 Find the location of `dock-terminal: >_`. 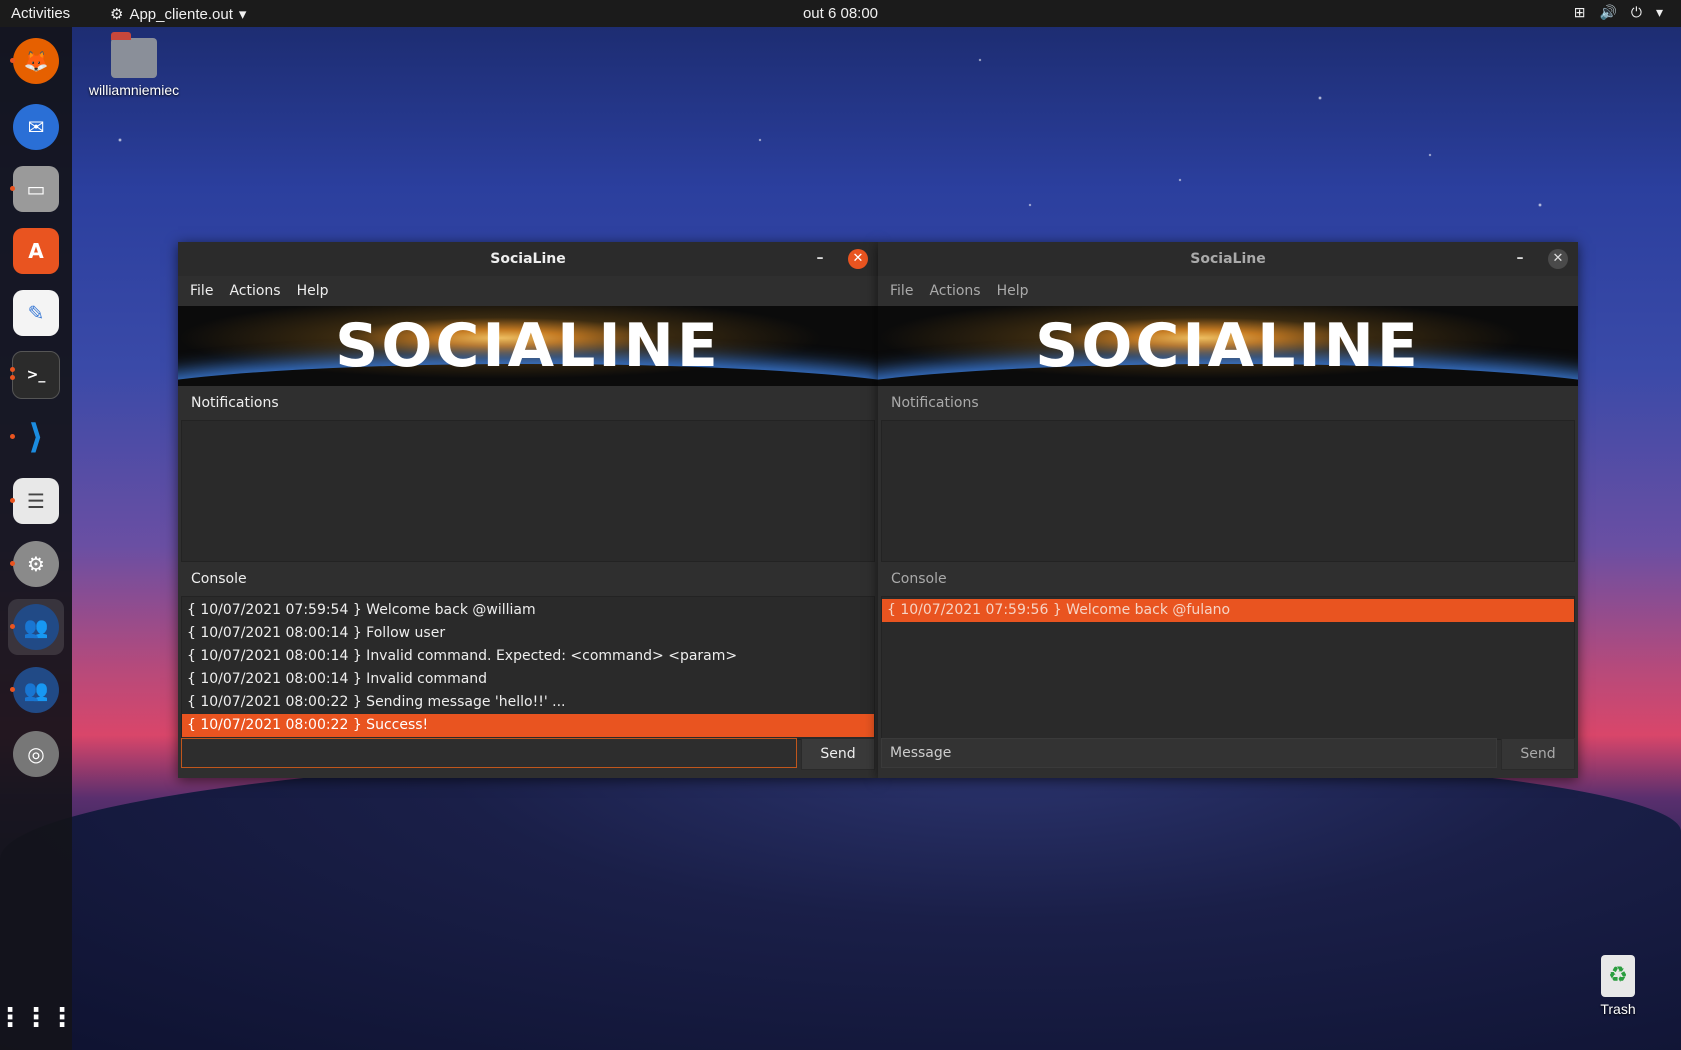

dock-terminal: >_ is located at coordinates (36, 375).